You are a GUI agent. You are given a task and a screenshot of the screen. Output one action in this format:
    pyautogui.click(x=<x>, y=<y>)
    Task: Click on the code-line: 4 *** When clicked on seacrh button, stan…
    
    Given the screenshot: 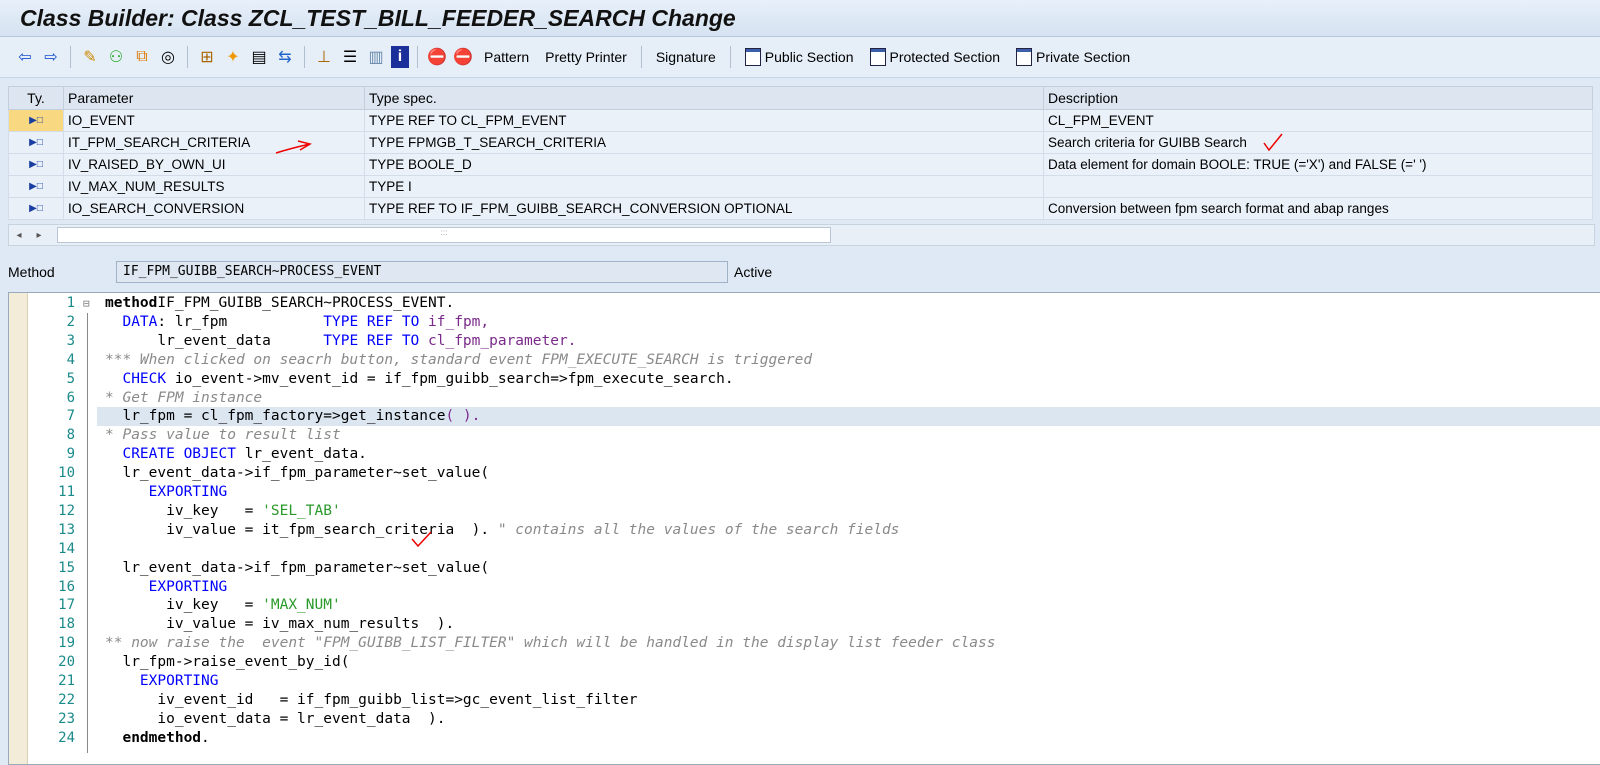 What is the action you would take?
    pyautogui.click(x=813, y=360)
    